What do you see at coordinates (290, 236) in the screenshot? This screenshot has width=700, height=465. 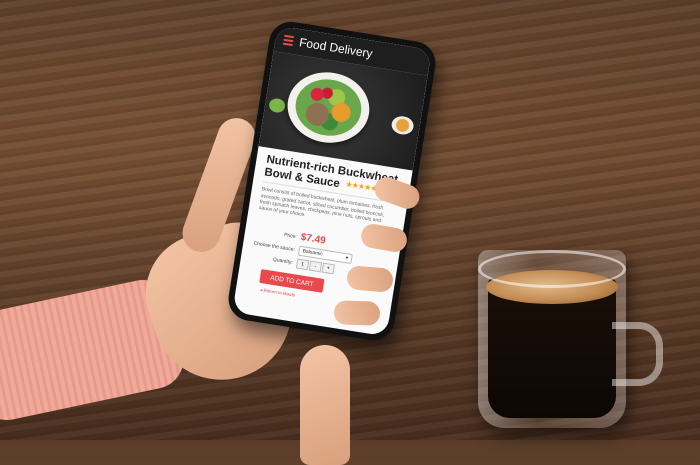 I see `price-label: Price:` at bounding box center [290, 236].